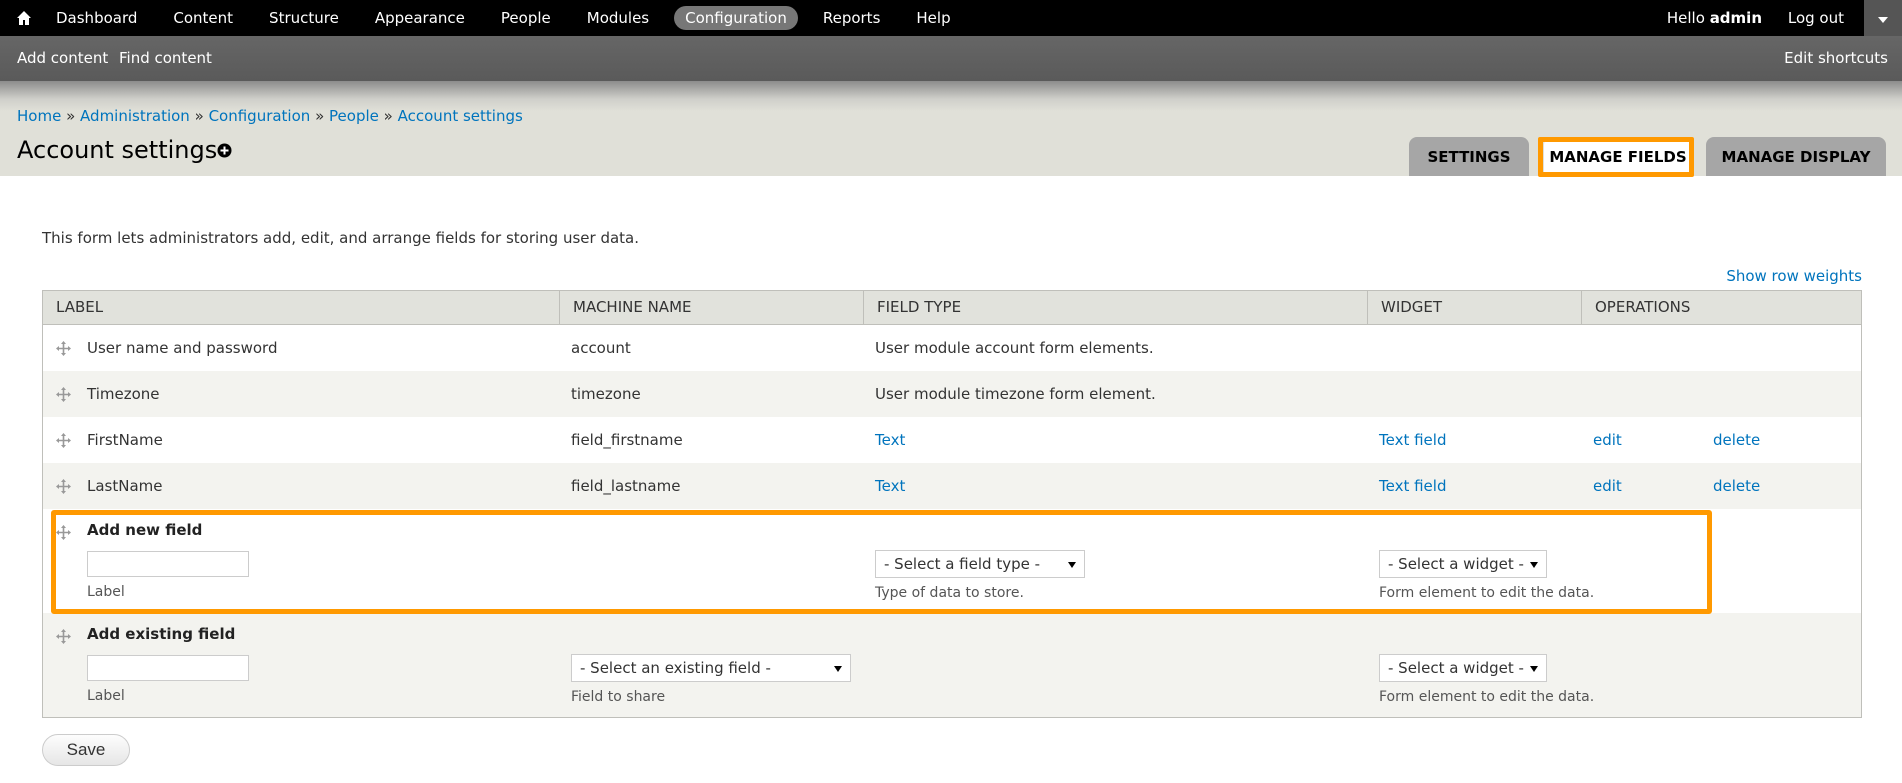 The image size is (1902, 783). What do you see at coordinates (601, 348) in the screenshot?
I see `row-machine-name: account` at bounding box center [601, 348].